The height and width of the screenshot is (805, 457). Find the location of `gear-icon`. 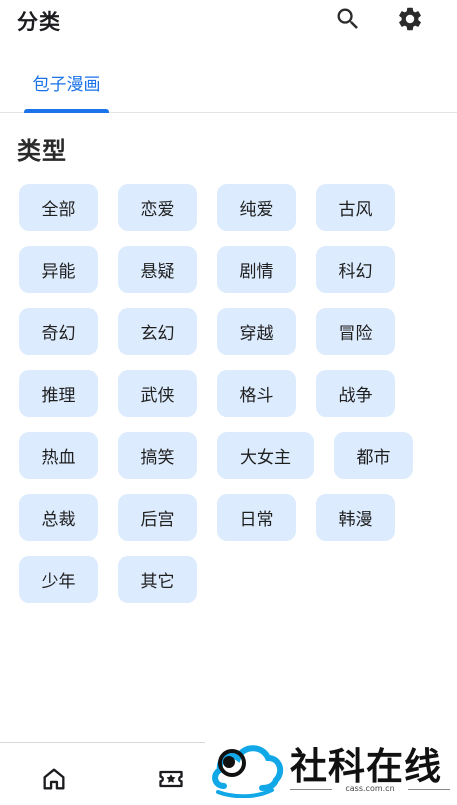

gear-icon is located at coordinates (410, 19).